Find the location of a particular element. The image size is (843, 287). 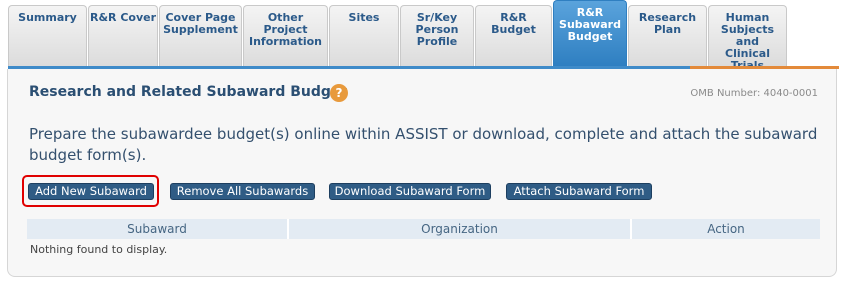

page-title: Research and Related Subaward Budget is located at coordinates (188, 92).